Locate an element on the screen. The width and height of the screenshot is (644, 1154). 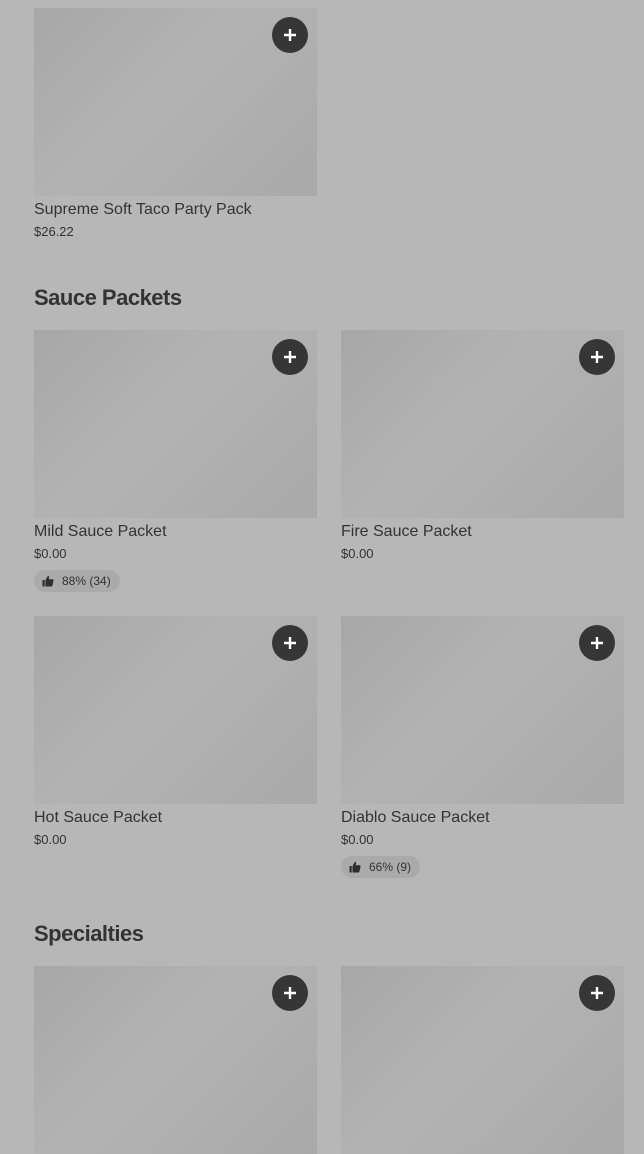
rating-badge: 66% (9) is located at coordinates (381, 867).